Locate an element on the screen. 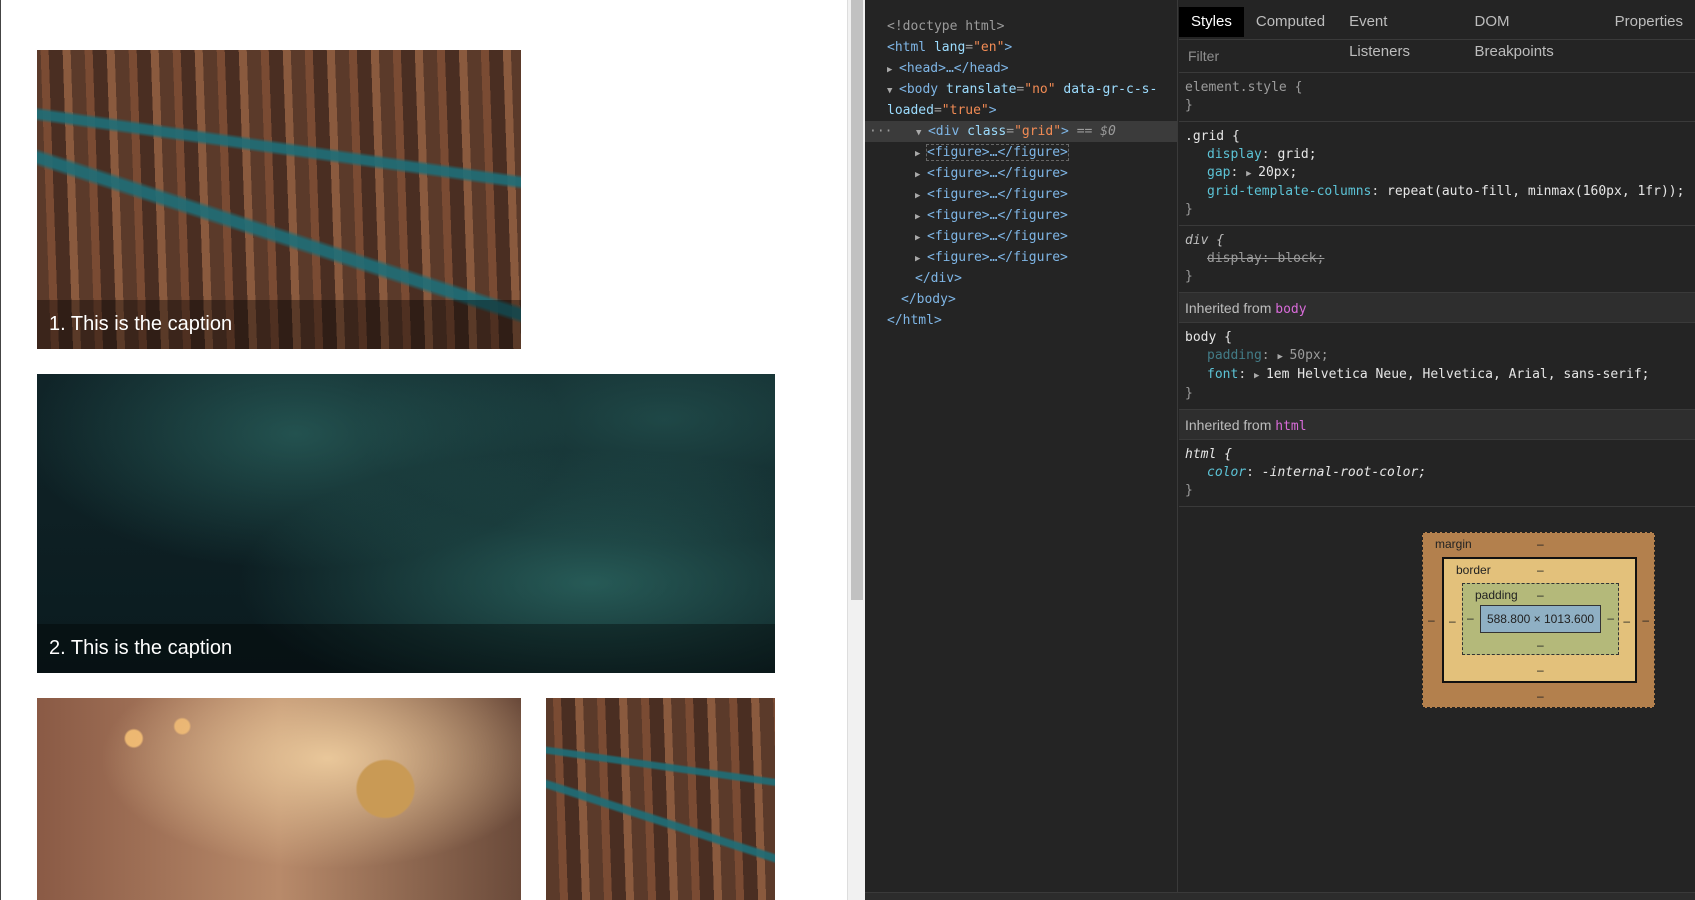 This screenshot has height=900, width=1695. margin-right-value: – is located at coordinates (1645, 620).